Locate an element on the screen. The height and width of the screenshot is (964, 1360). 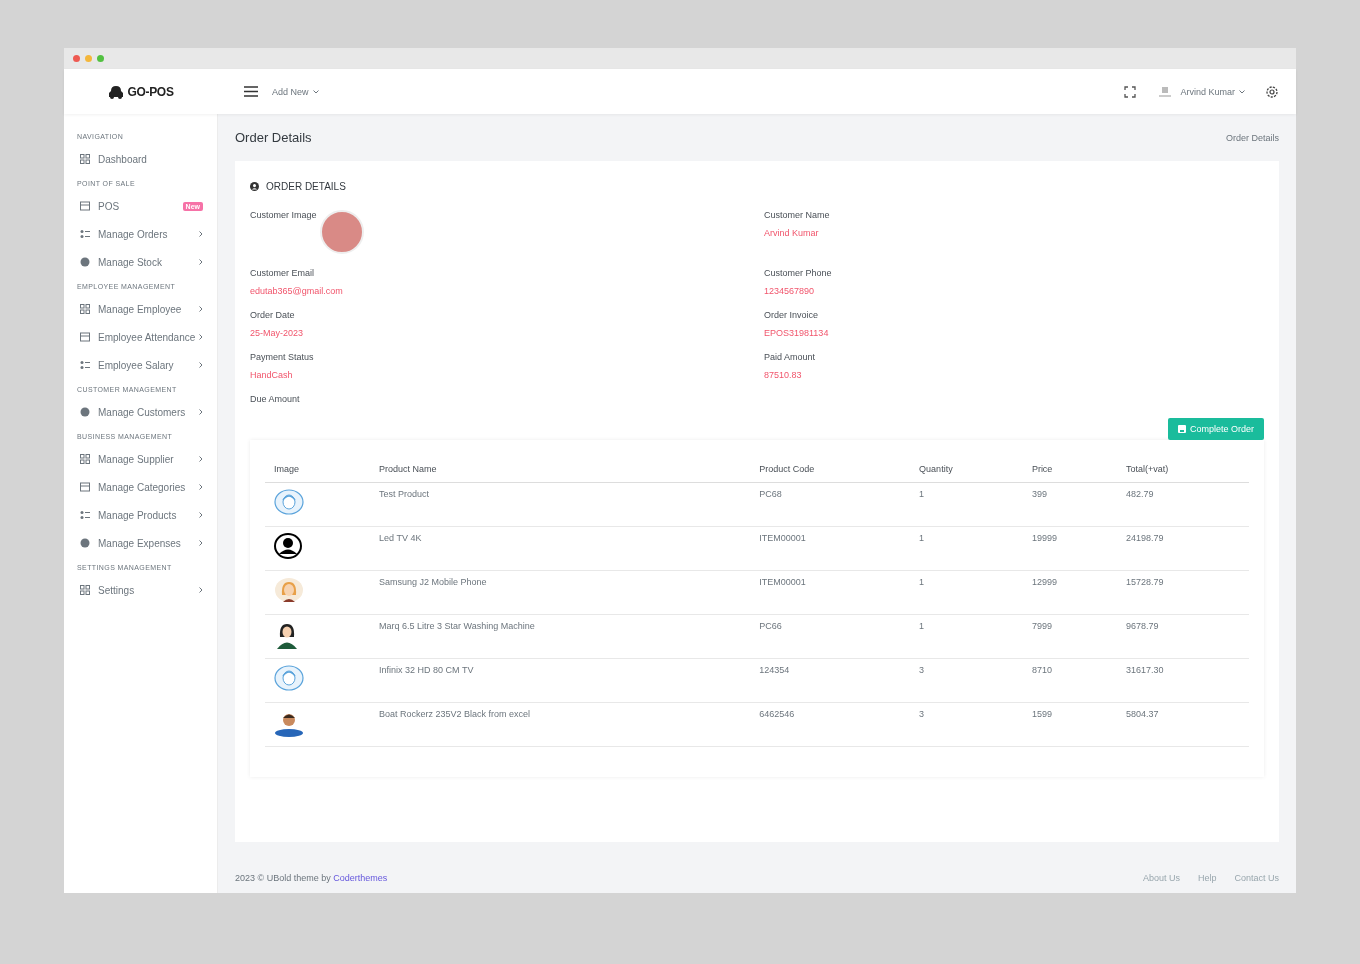
column-header: Quantity is located at coordinates (966, 469).